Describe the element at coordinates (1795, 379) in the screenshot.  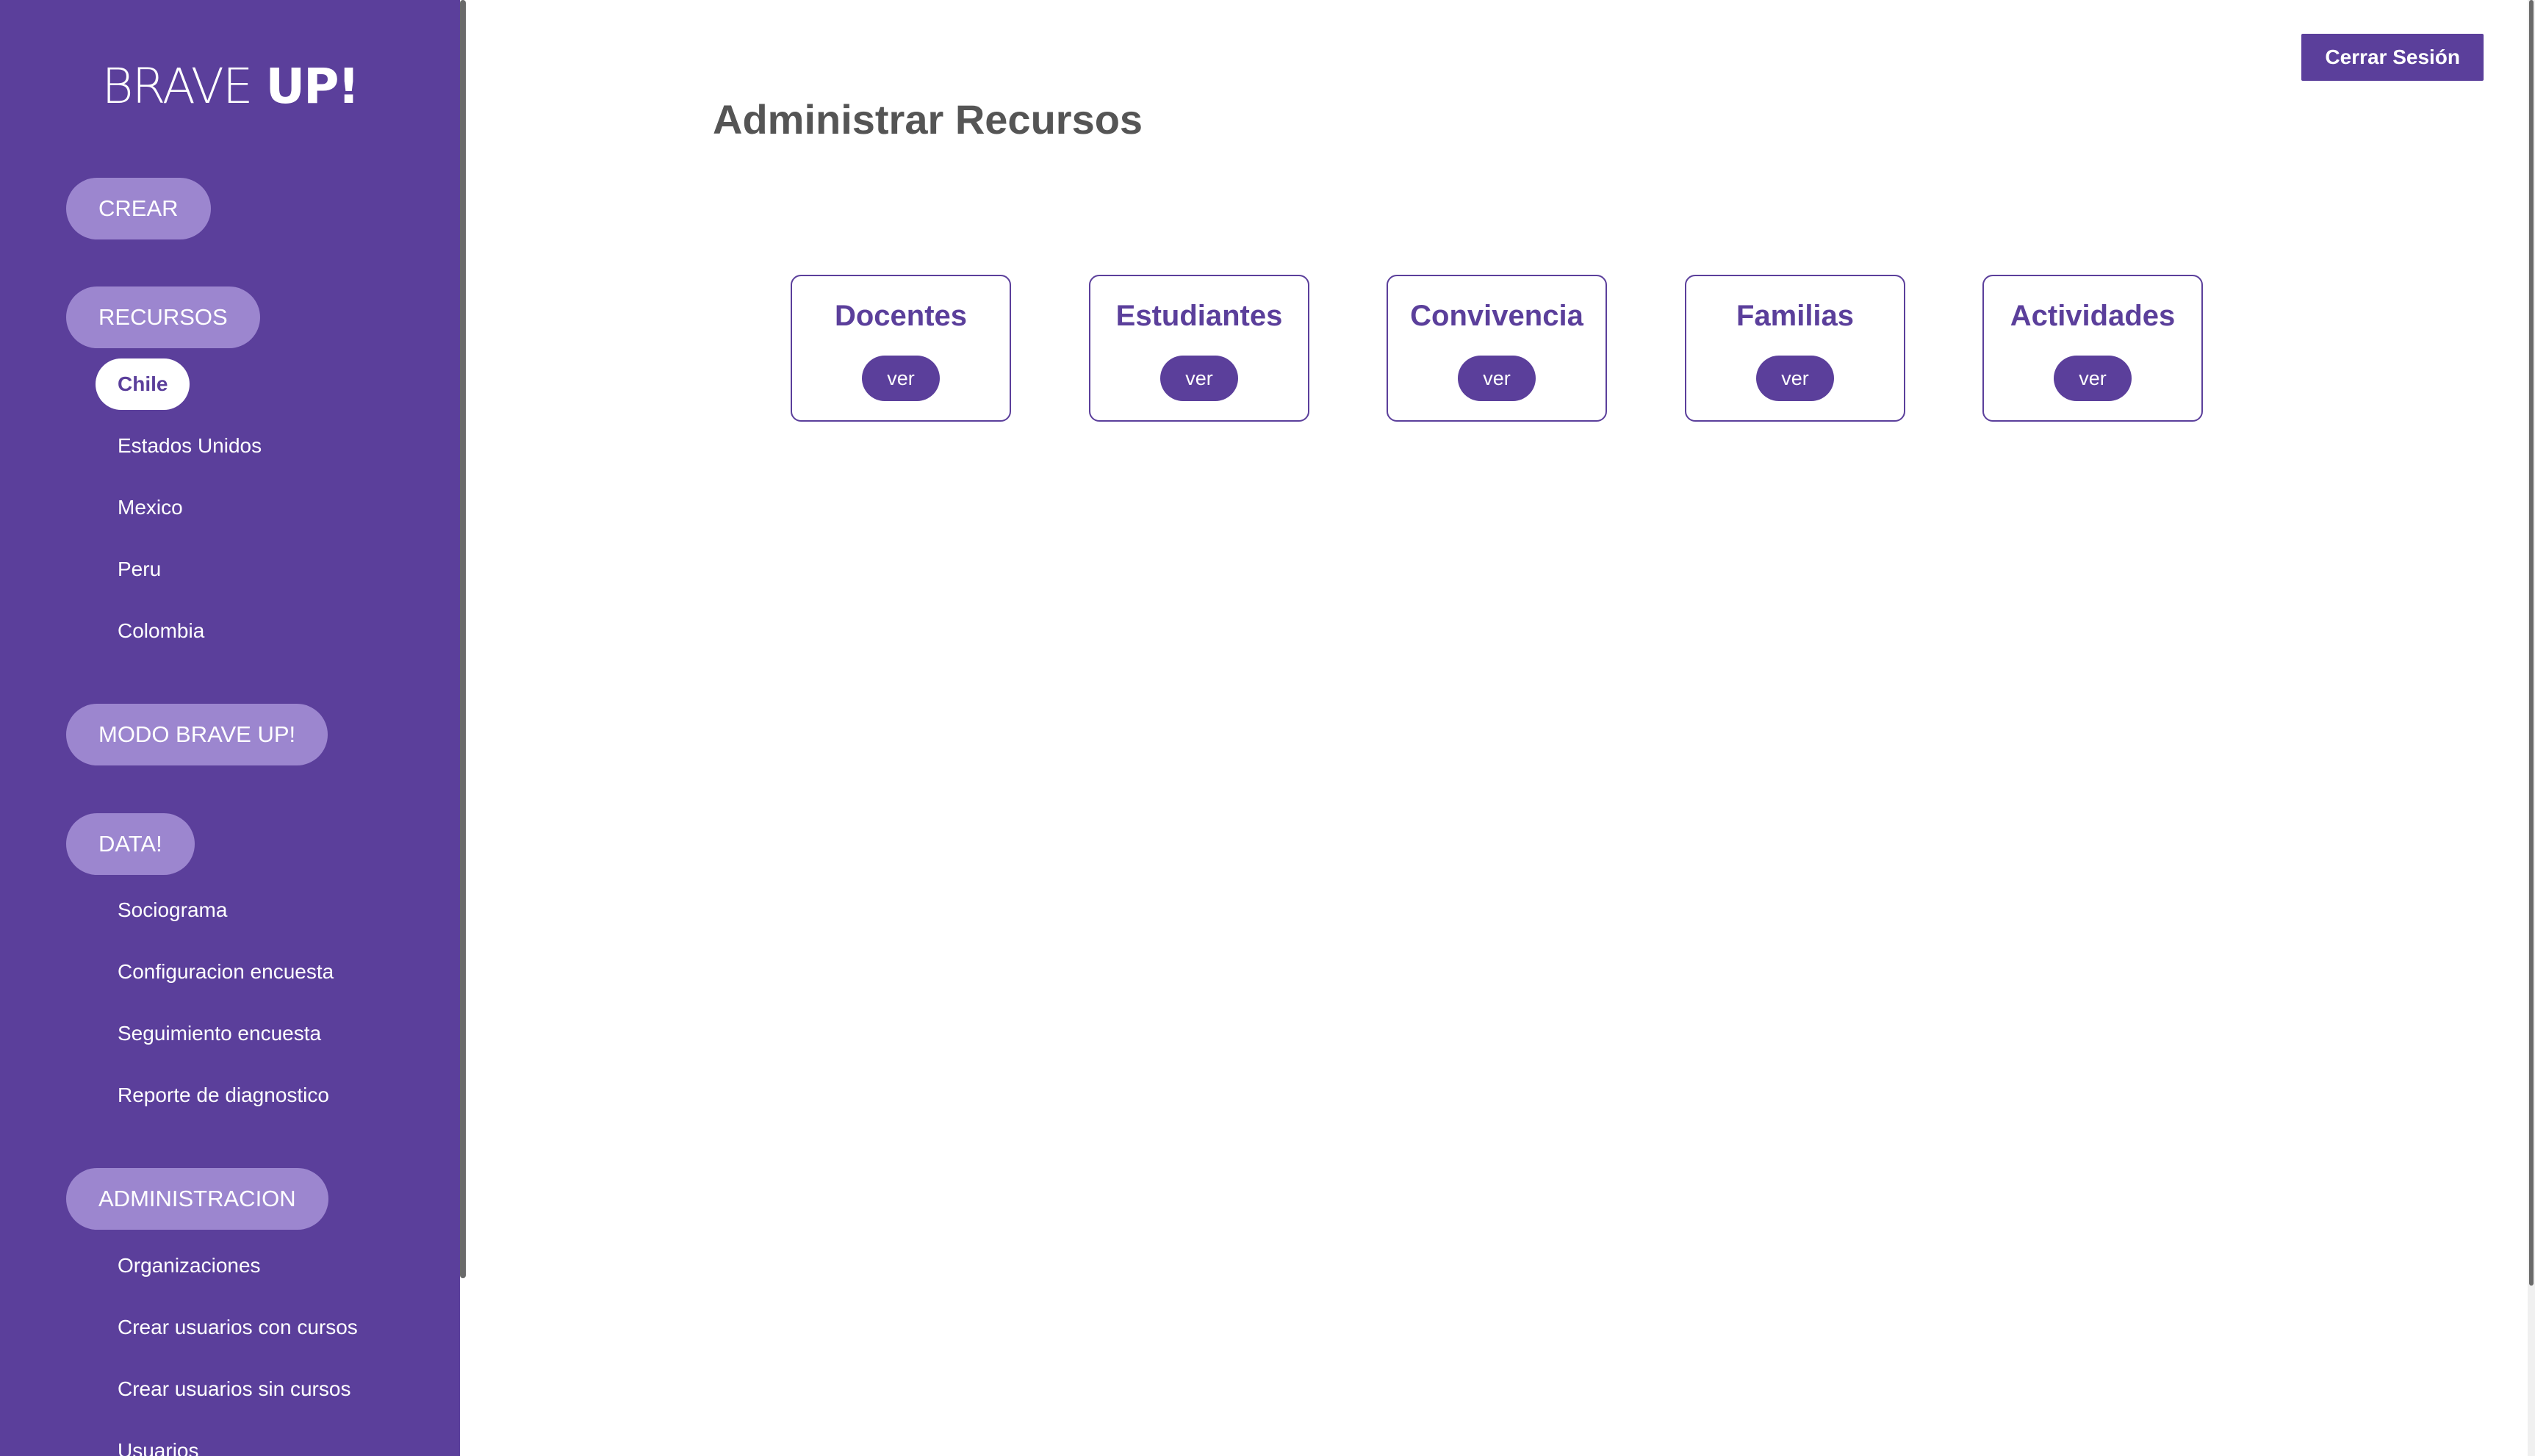
I see `ver-familias-button: ver` at that location.